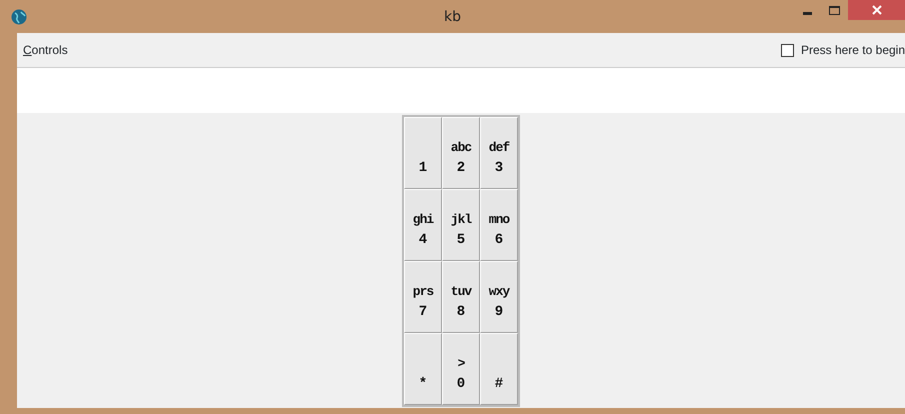 This screenshot has height=414, width=905. What do you see at coordinates (499, 225) in the screenshot?
I see `keypad-key: mno 6` at bounding box center [499, 225].